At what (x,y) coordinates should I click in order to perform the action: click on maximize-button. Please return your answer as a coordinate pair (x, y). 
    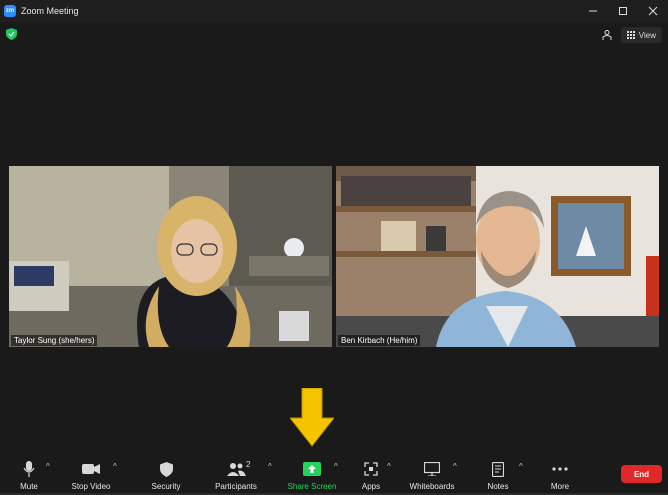
    Looking at the image, I should click on (623, 11).